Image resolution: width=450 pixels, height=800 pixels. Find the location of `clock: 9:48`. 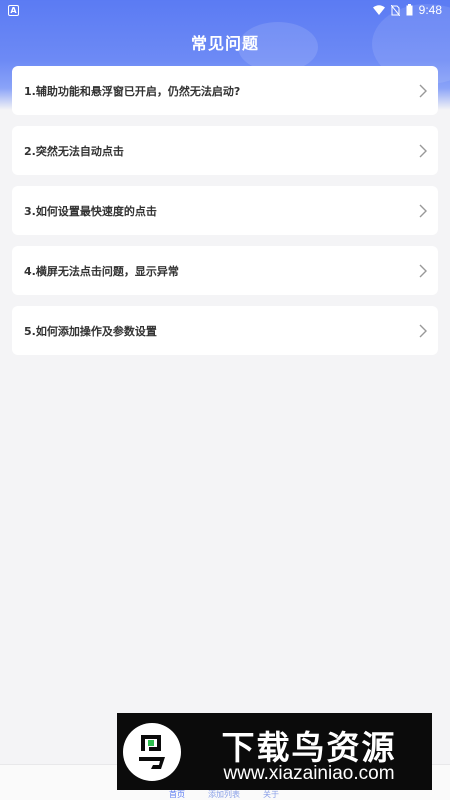

clock: 9:48 is located at coordinates (430, 10).